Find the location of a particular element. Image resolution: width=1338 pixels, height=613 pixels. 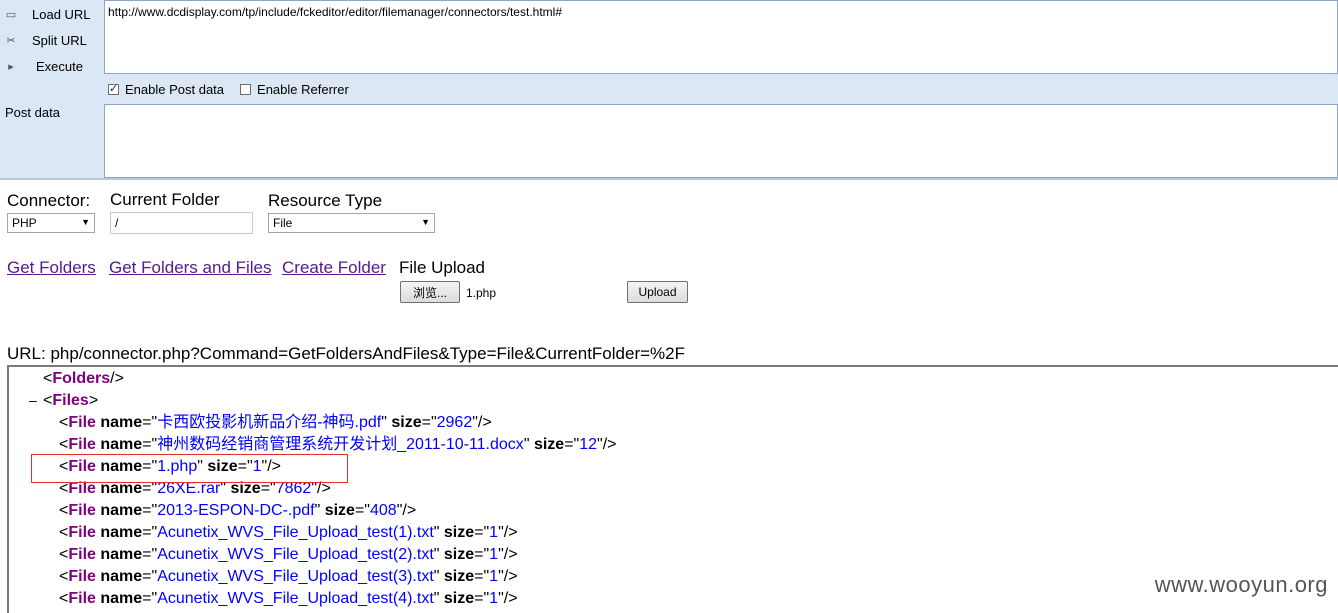

enable-referrer-label: Enable Referrer is located at coordinates (303, 89).